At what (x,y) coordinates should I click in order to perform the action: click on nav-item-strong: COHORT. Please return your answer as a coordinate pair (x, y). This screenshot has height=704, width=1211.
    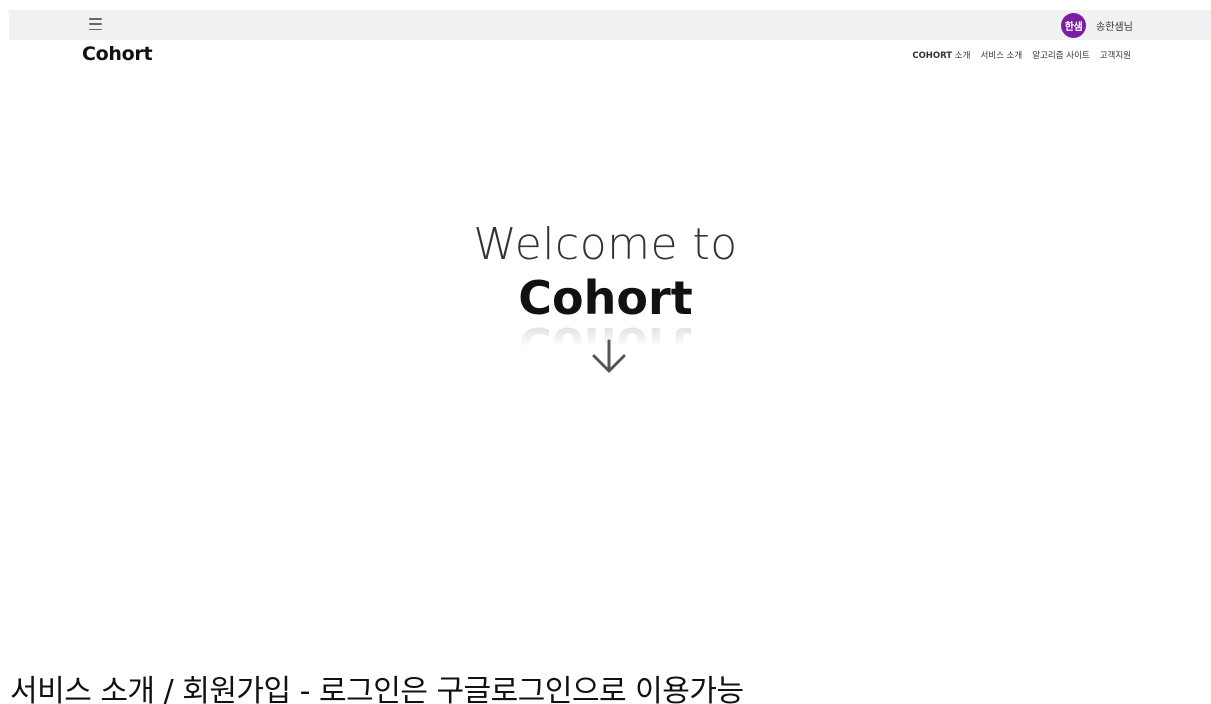
    Looking at the image, I should click on (932, 56).